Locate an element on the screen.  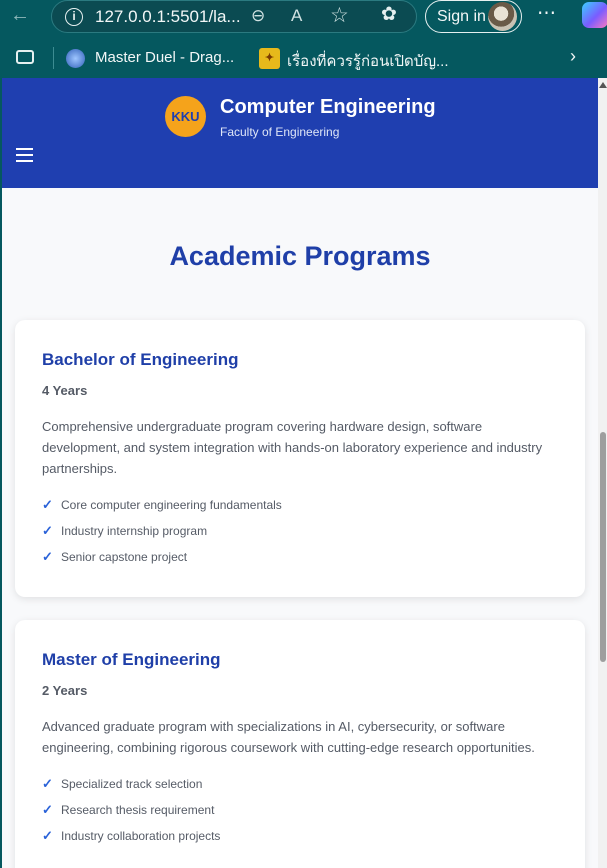
tab-actions-icon is located at coordinates (25, 57).